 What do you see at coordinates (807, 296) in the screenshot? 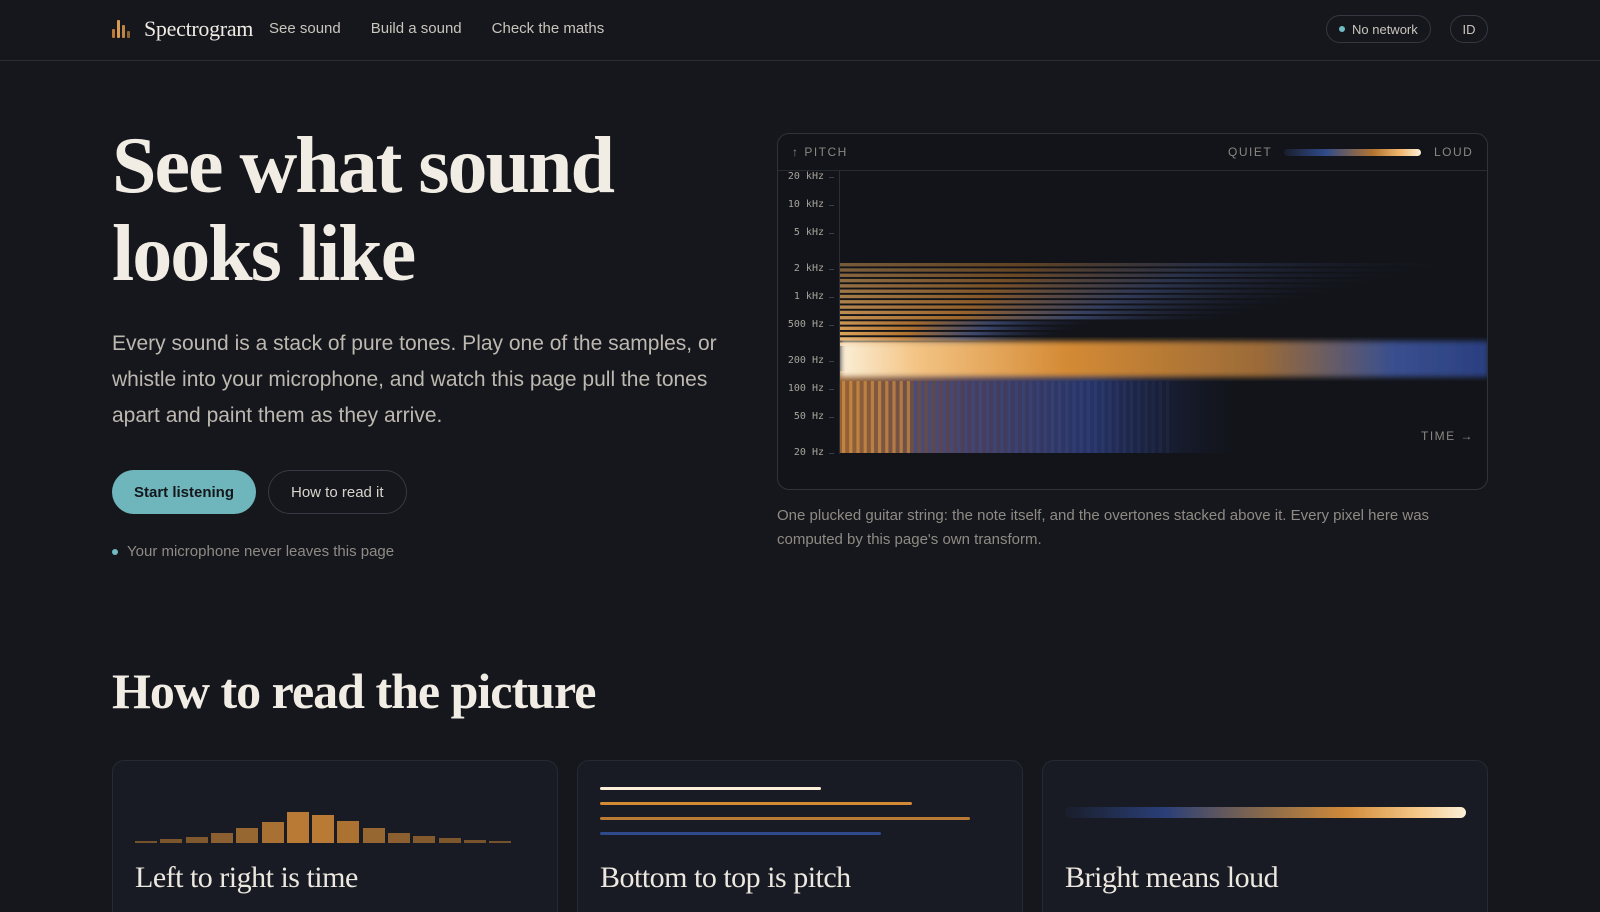
I see `tick-label: 1 kHz` at bounding box center [807, 296].